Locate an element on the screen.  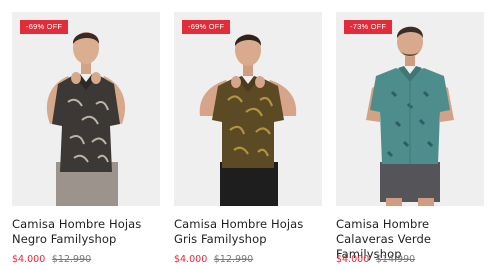
original-price: $14.990 is located at coordinates (395, 259).